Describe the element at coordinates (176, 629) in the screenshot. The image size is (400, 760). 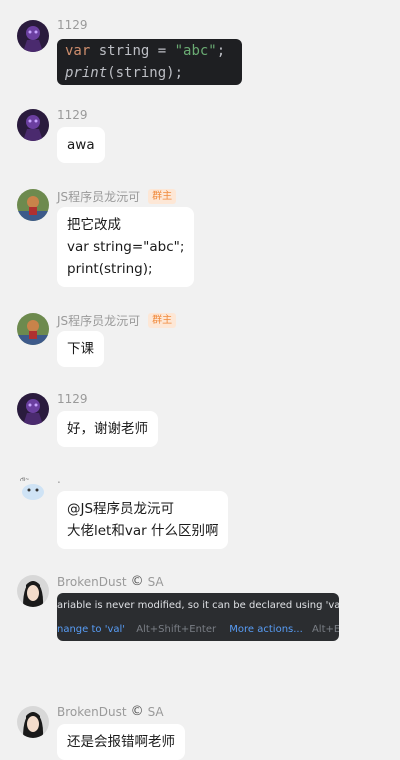
I see `tooltip-shortcut: Alt+Shift+Enter` at that location.